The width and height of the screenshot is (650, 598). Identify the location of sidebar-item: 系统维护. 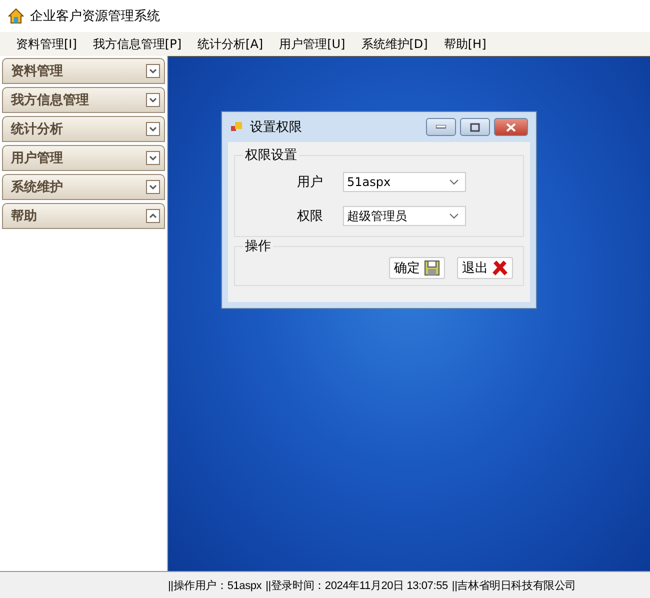
(83, 187).